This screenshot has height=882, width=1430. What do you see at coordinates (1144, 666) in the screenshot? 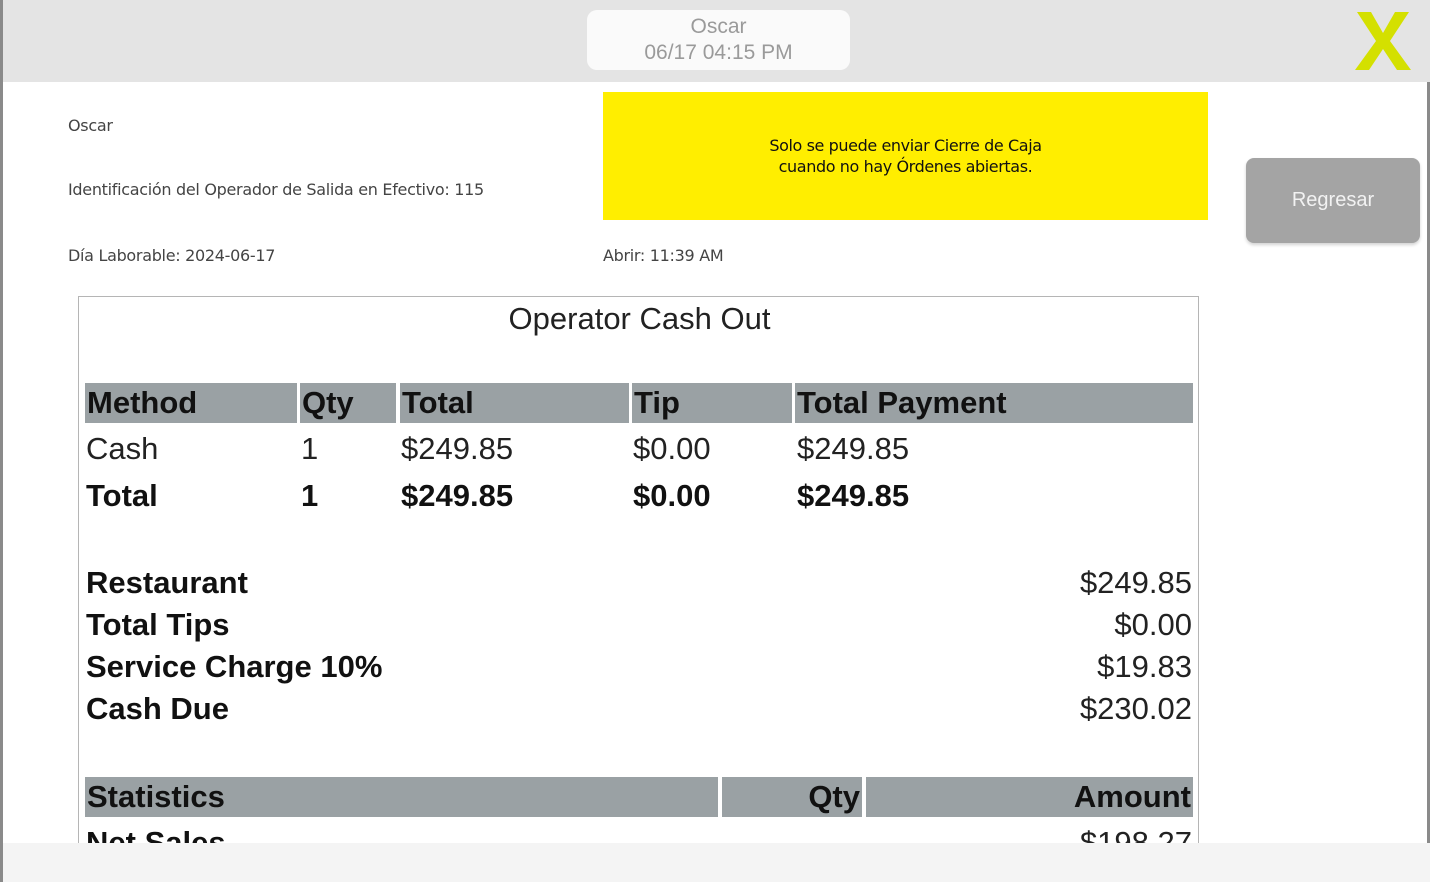
I see `summary-value: $19.83` at bounding box center [1144, 666].